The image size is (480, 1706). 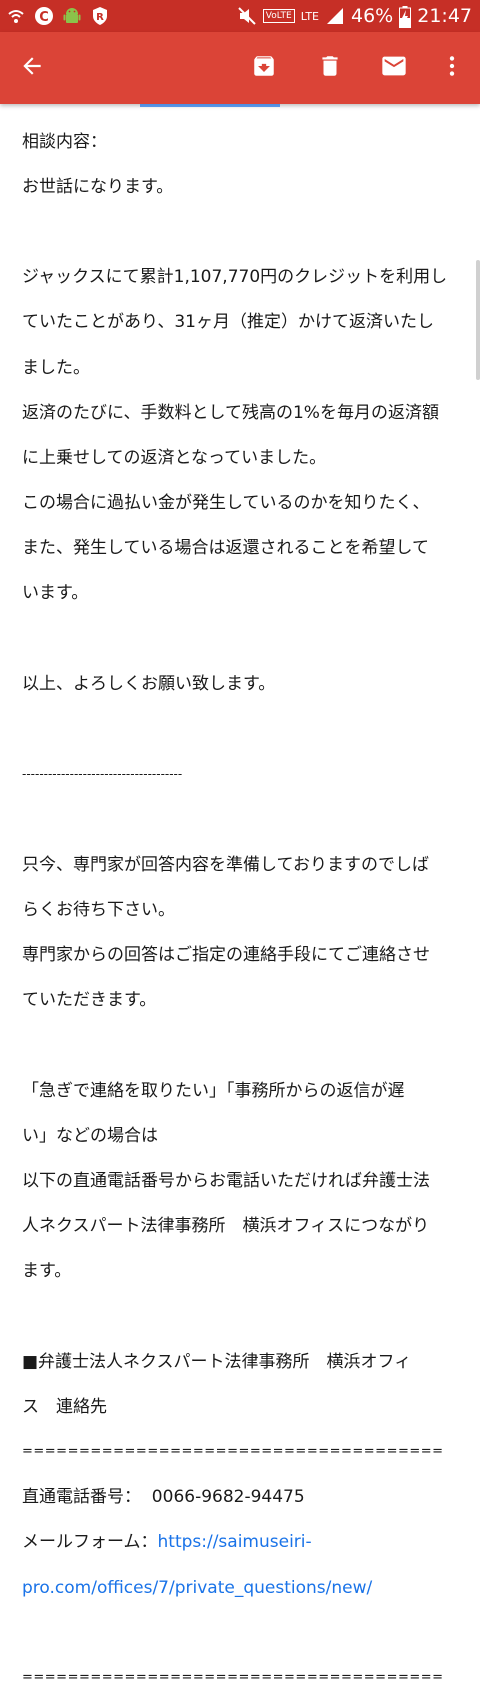 I want to click on trash-icon, so click(x=330, y=68).